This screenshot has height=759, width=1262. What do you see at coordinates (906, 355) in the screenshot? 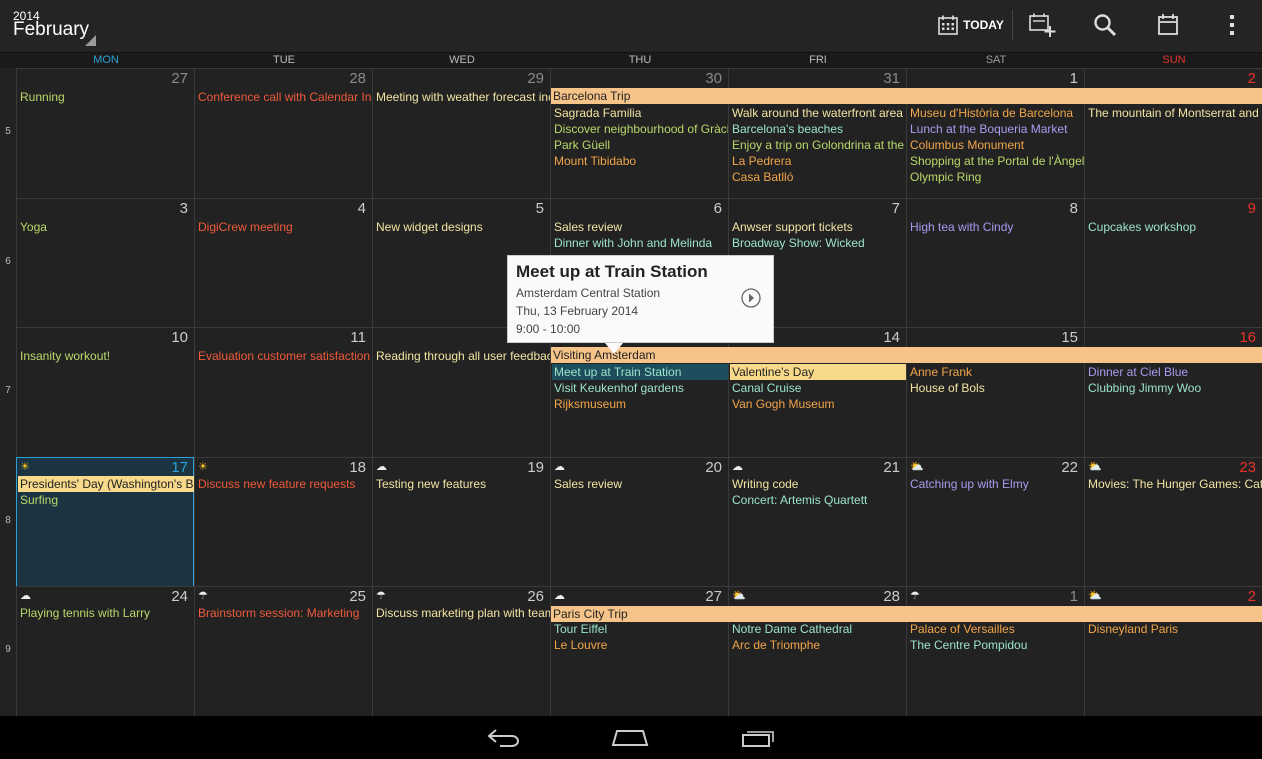
I see `multi-day-event: Visiting Amsterdam` at bounding box center [906, 355].